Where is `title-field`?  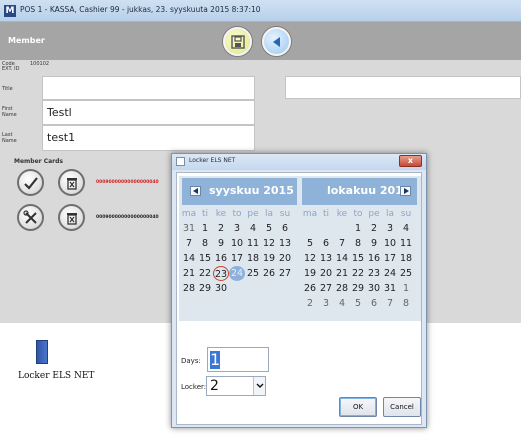 title-field is located at coordinates (148, 88).